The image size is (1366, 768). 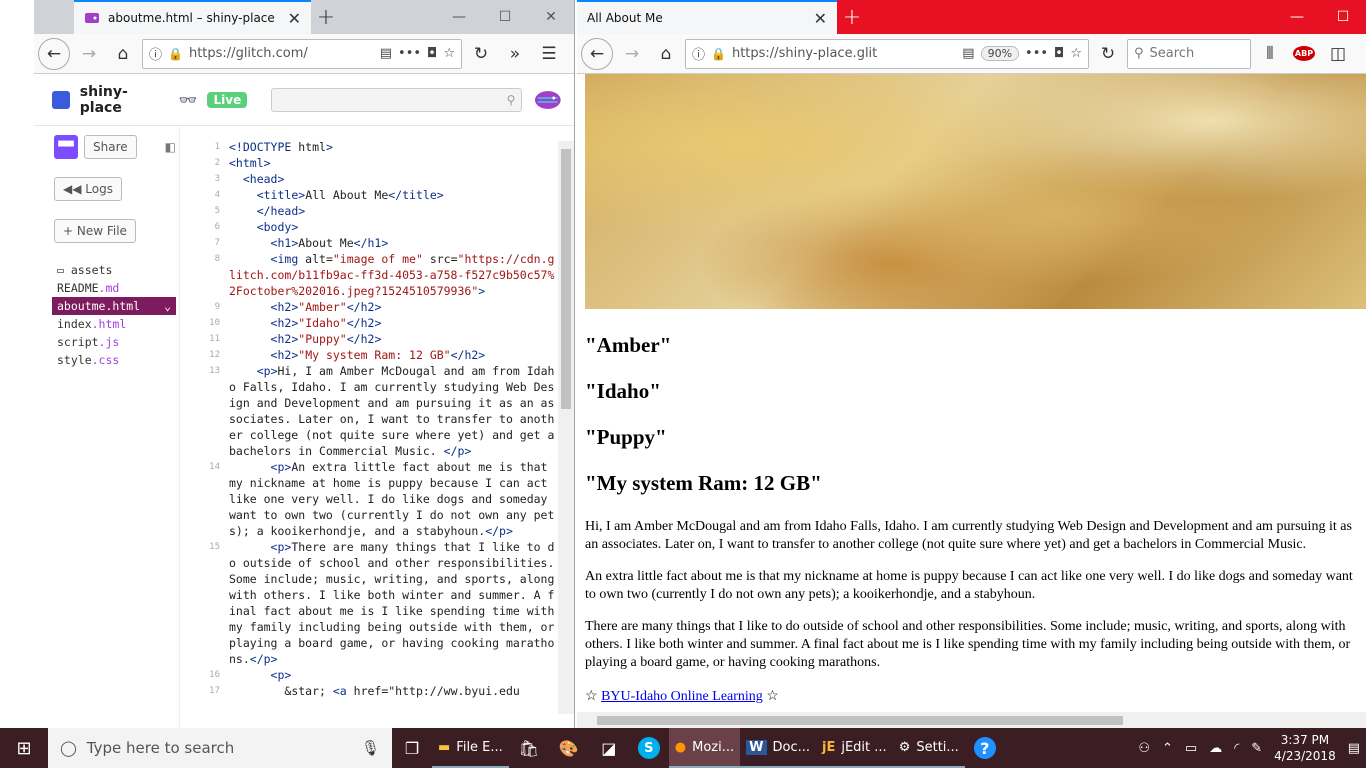 What do you see at coordinates (649, 748) in the screenshot?
I see `skype-icon: S` at bounding box center [649, 748].